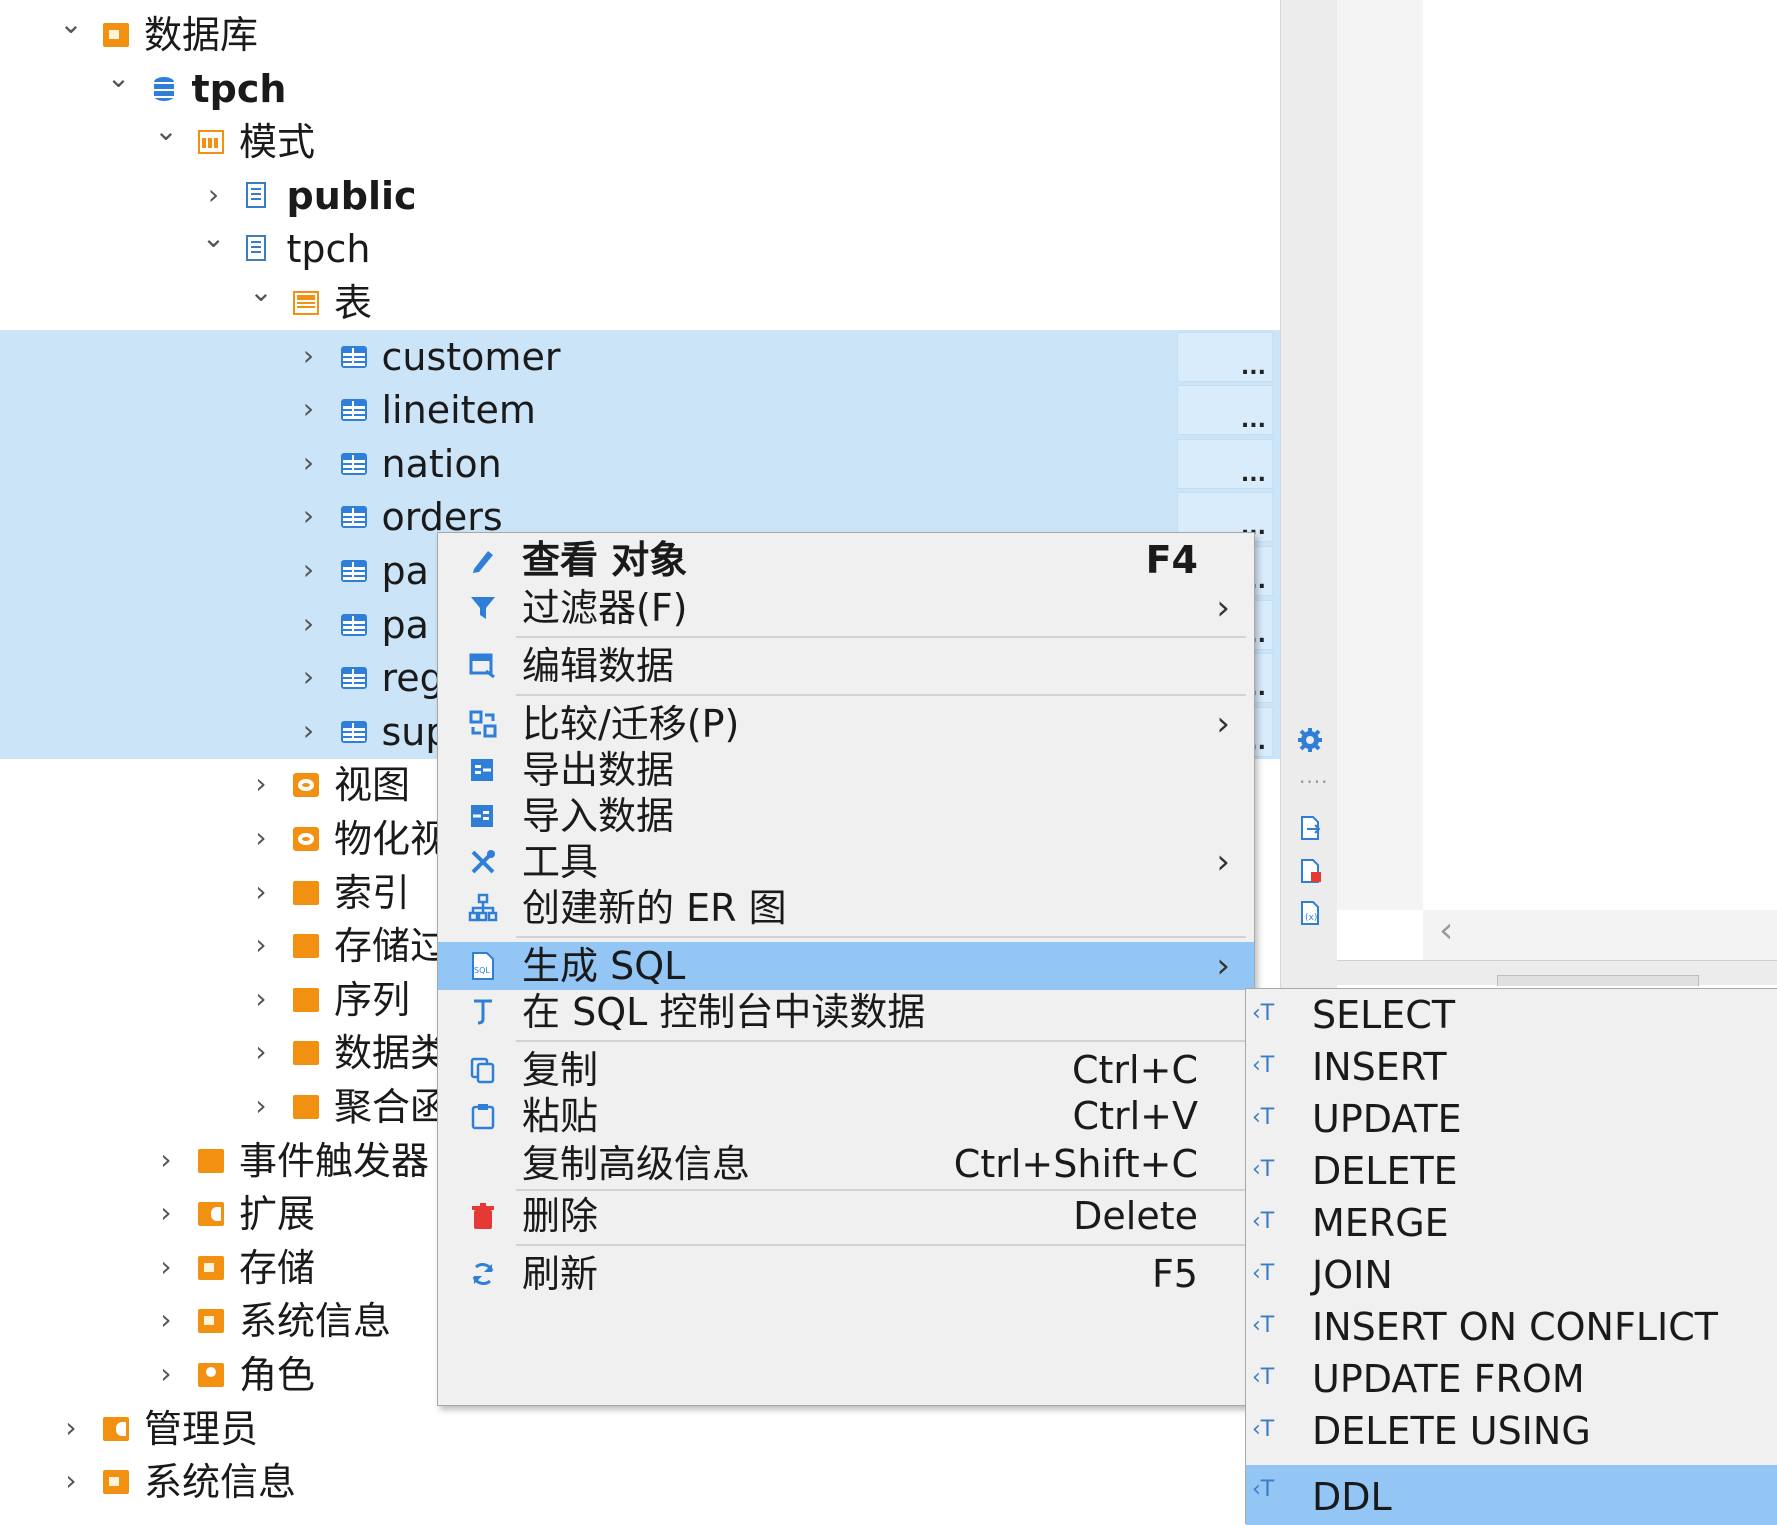 This screenshot has width=1777, height=1525. Describe the element at coordinates (846, 560) in the screenshot. I see `context-menu-item: 查看 对象 F4` at that location.